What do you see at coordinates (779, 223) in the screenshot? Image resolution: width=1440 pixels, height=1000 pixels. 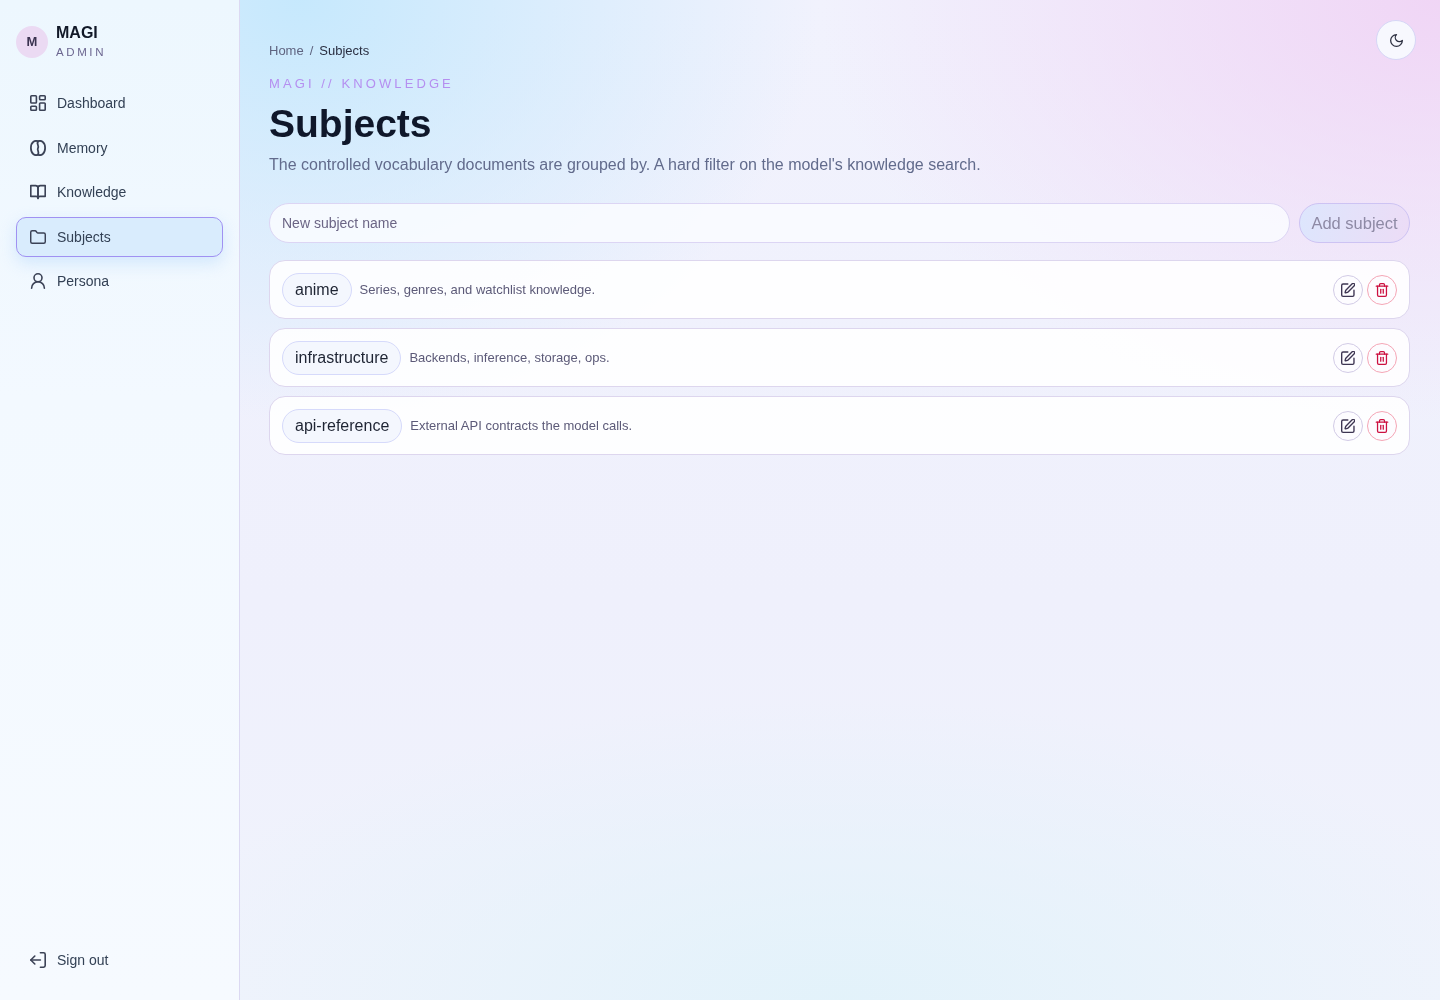 I see `subject-name-input: New subject name` at bounding box center [779, 223].